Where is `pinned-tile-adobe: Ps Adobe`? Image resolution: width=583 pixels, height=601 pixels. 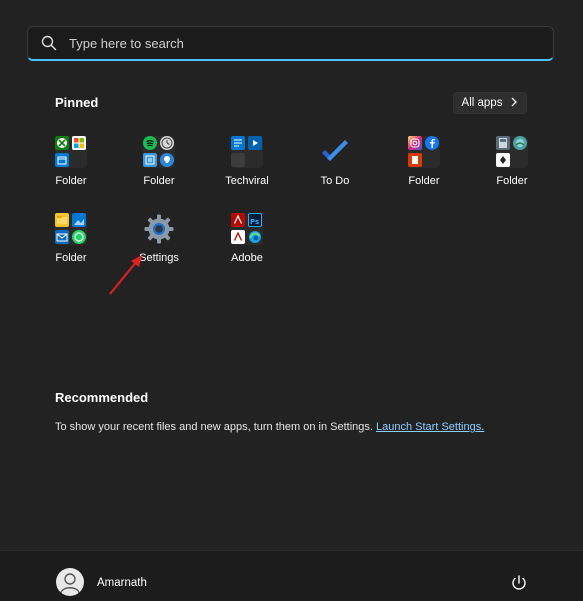 pinned-tile-adobe: Ps Adobe is located at coordinates (247, 244).